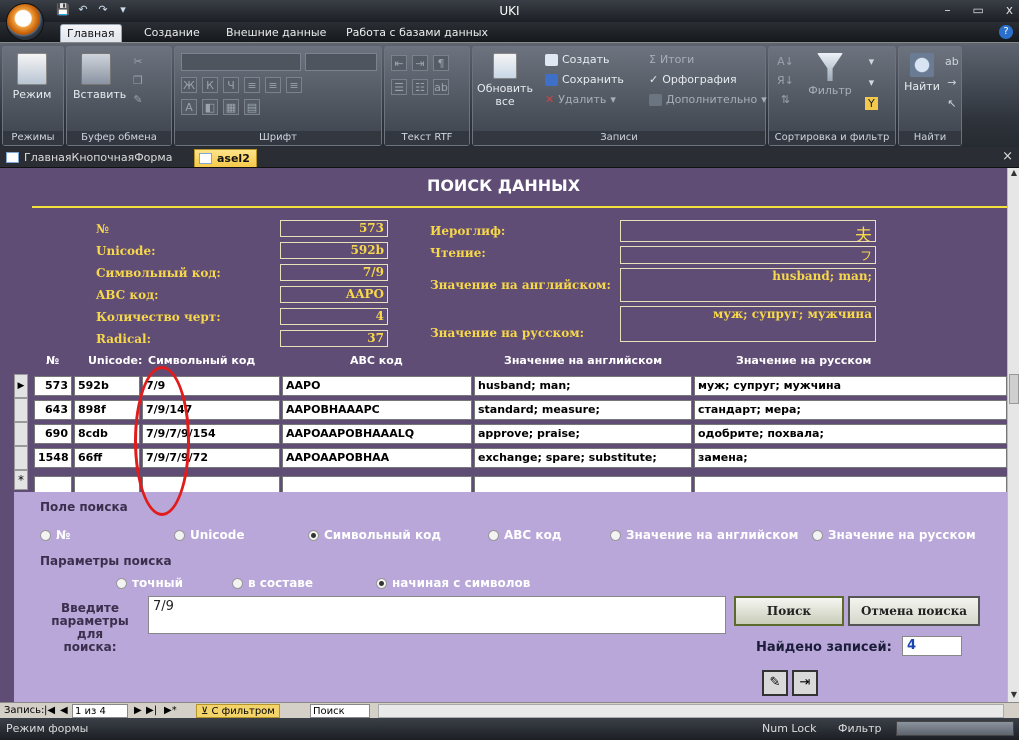 The image size is (1019, 740). Describe the element at coordinates (107, 410) in the screenshot. I see `cell-unicode: 898f` at that location.